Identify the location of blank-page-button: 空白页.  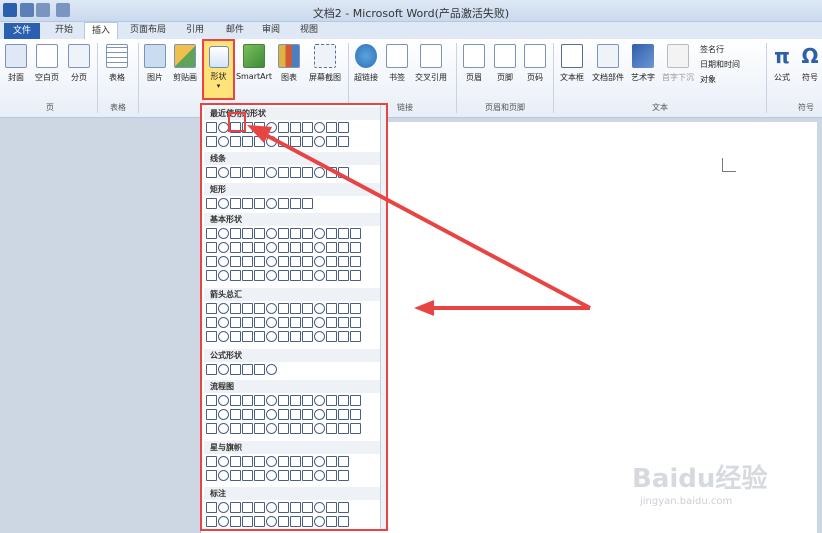
(47, 62).